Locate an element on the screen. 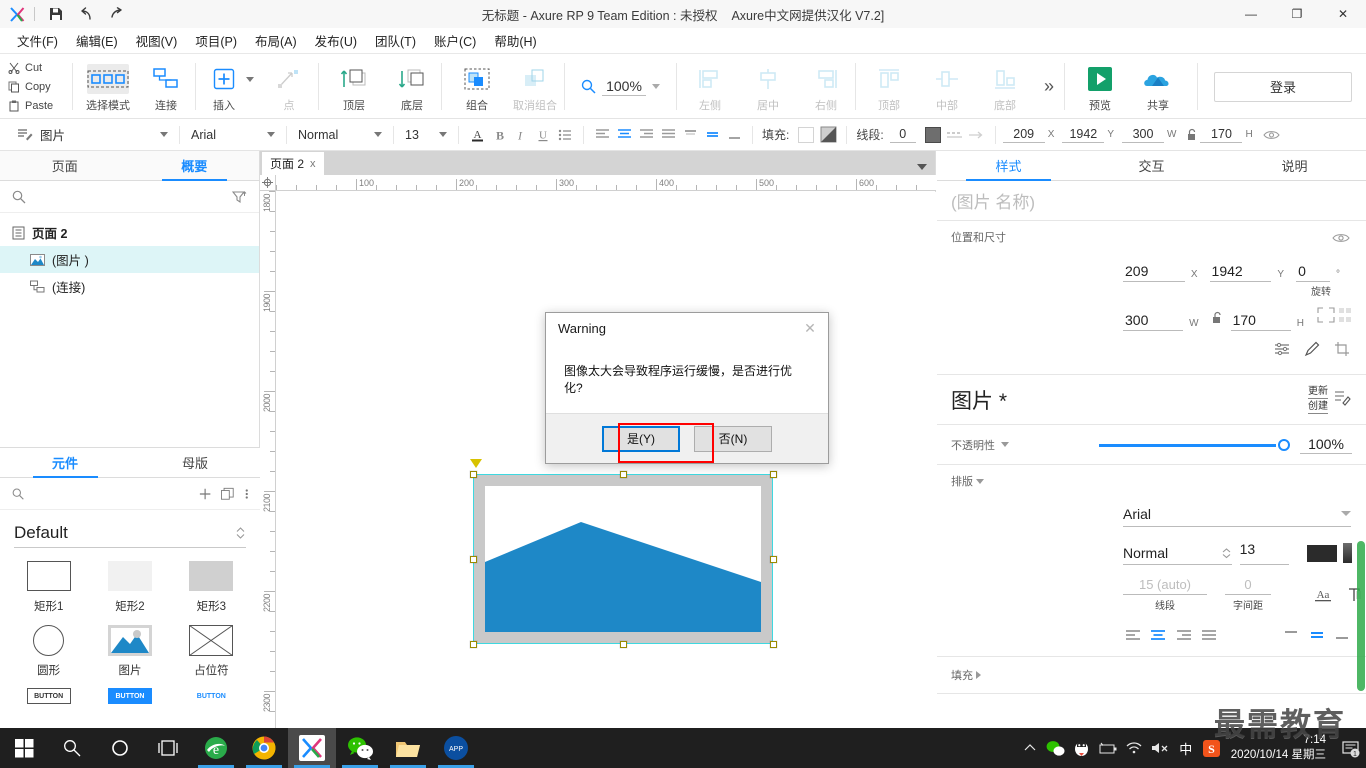  opacity-slider is located at coordinates (1194, 445).